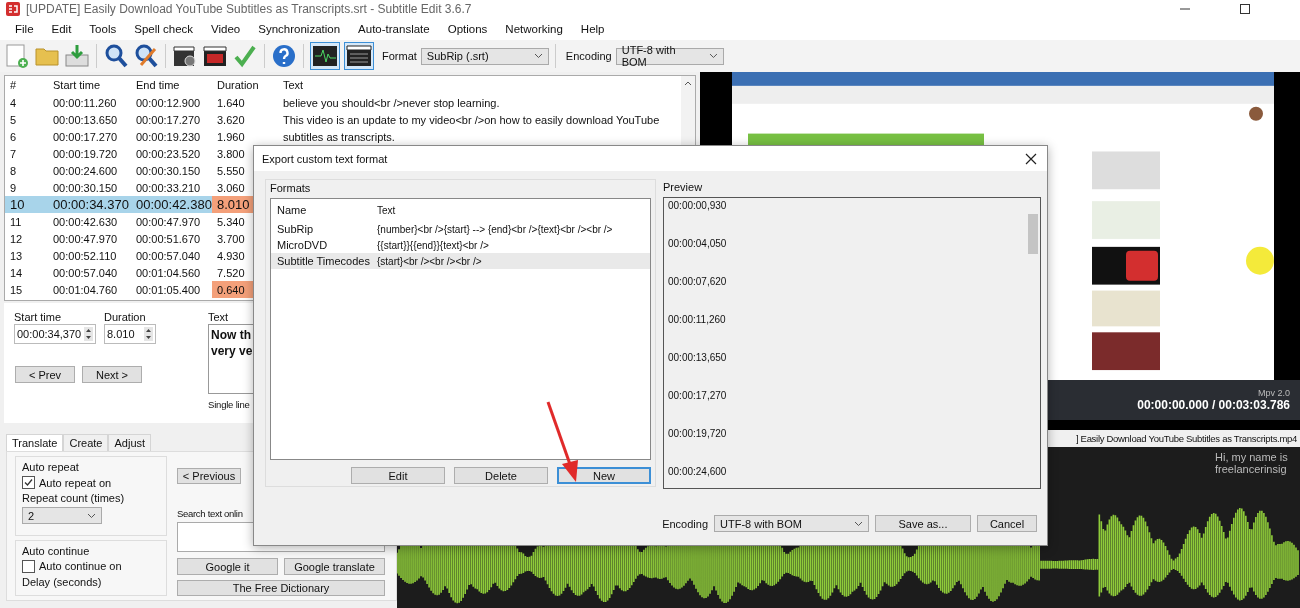 The height and width of the screenshot is (608, 1300). What do you see at coordinates (125, 317) in the screenshot?
I see `duration-label: Duration` at bounding box center [125, 317].